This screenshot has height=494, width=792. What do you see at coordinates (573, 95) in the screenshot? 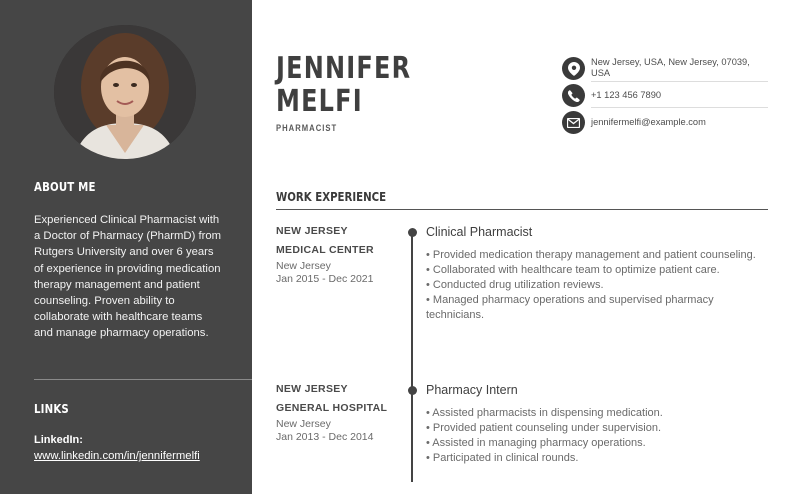
I see `phone-icon` at bounding box center [573, 95].